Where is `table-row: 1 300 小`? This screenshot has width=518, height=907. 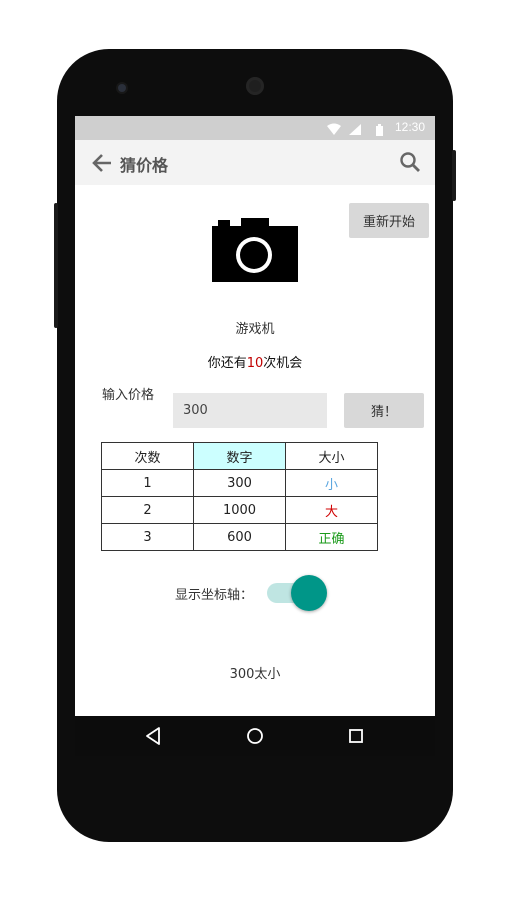 table-row: 1 300 小 is located at coordinates (239, 483).